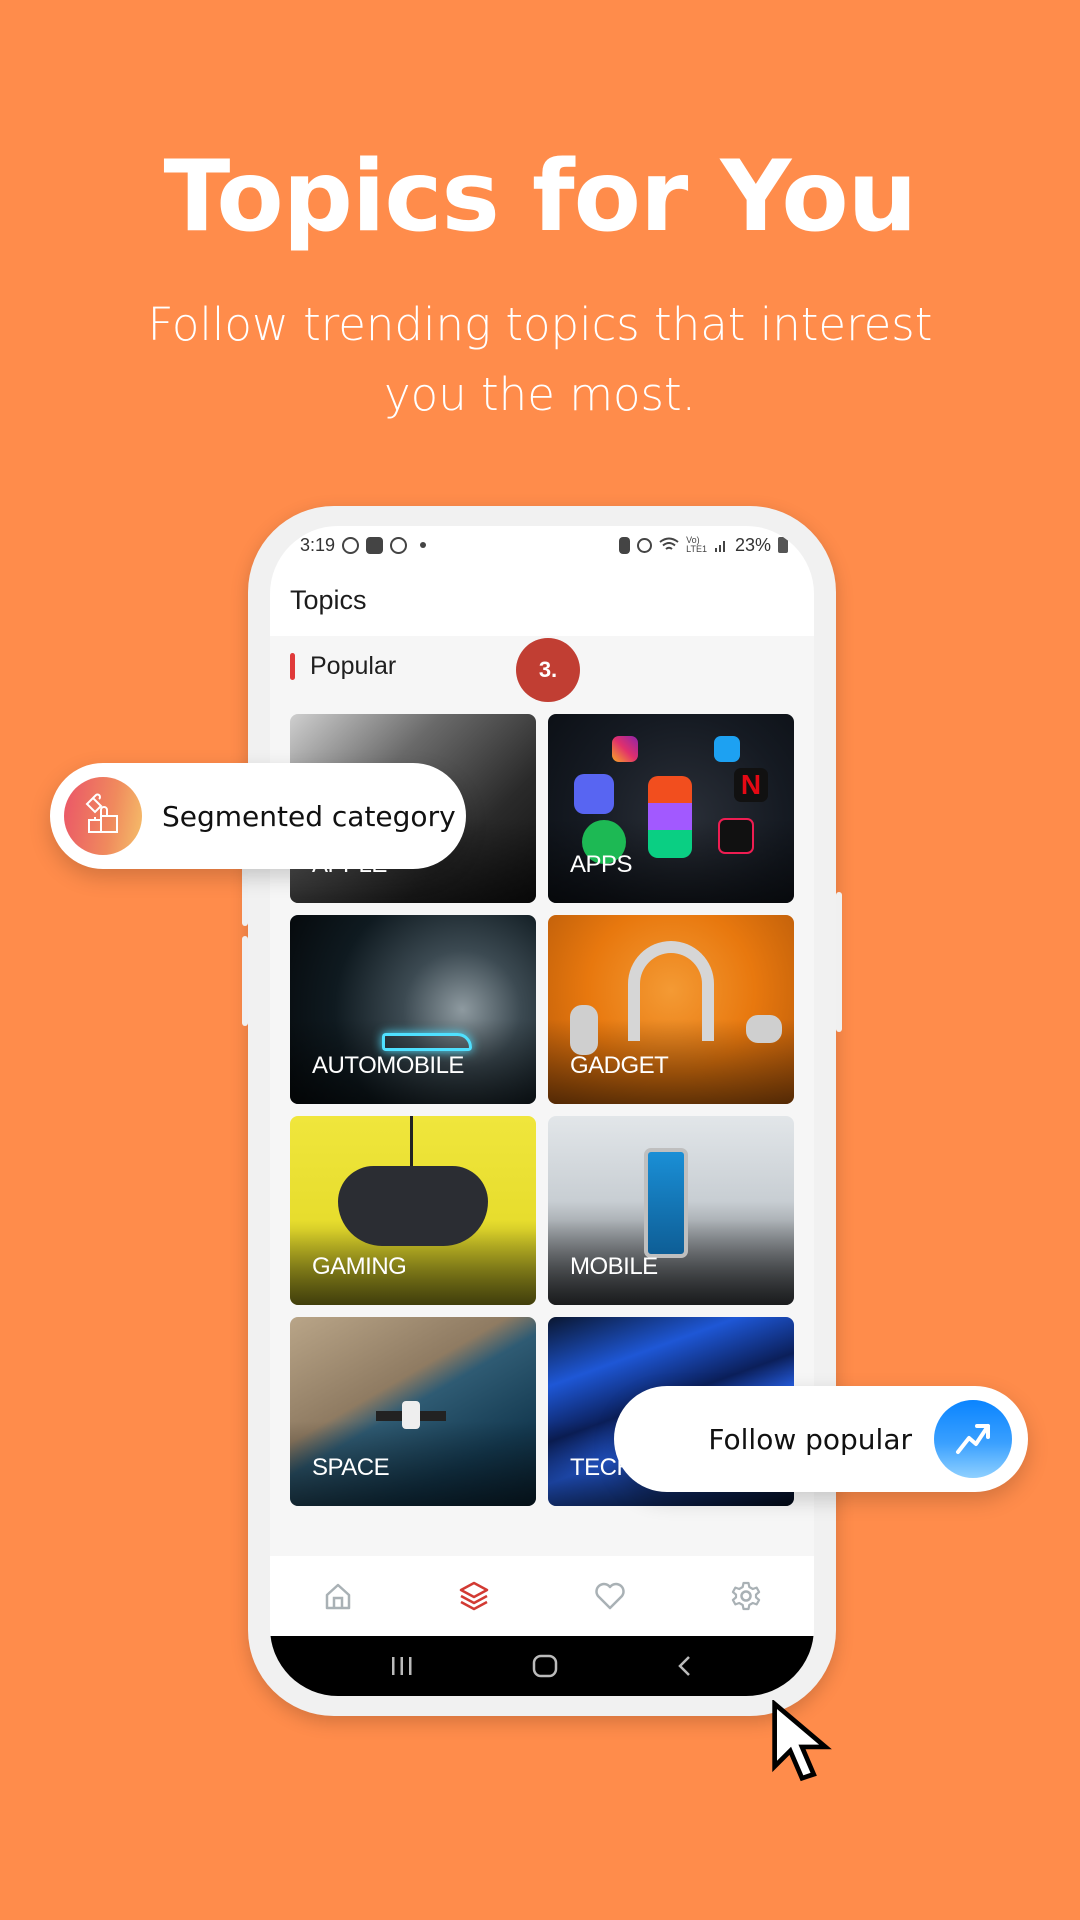  I want to click on figma-logo-icon, so click(670, 817).